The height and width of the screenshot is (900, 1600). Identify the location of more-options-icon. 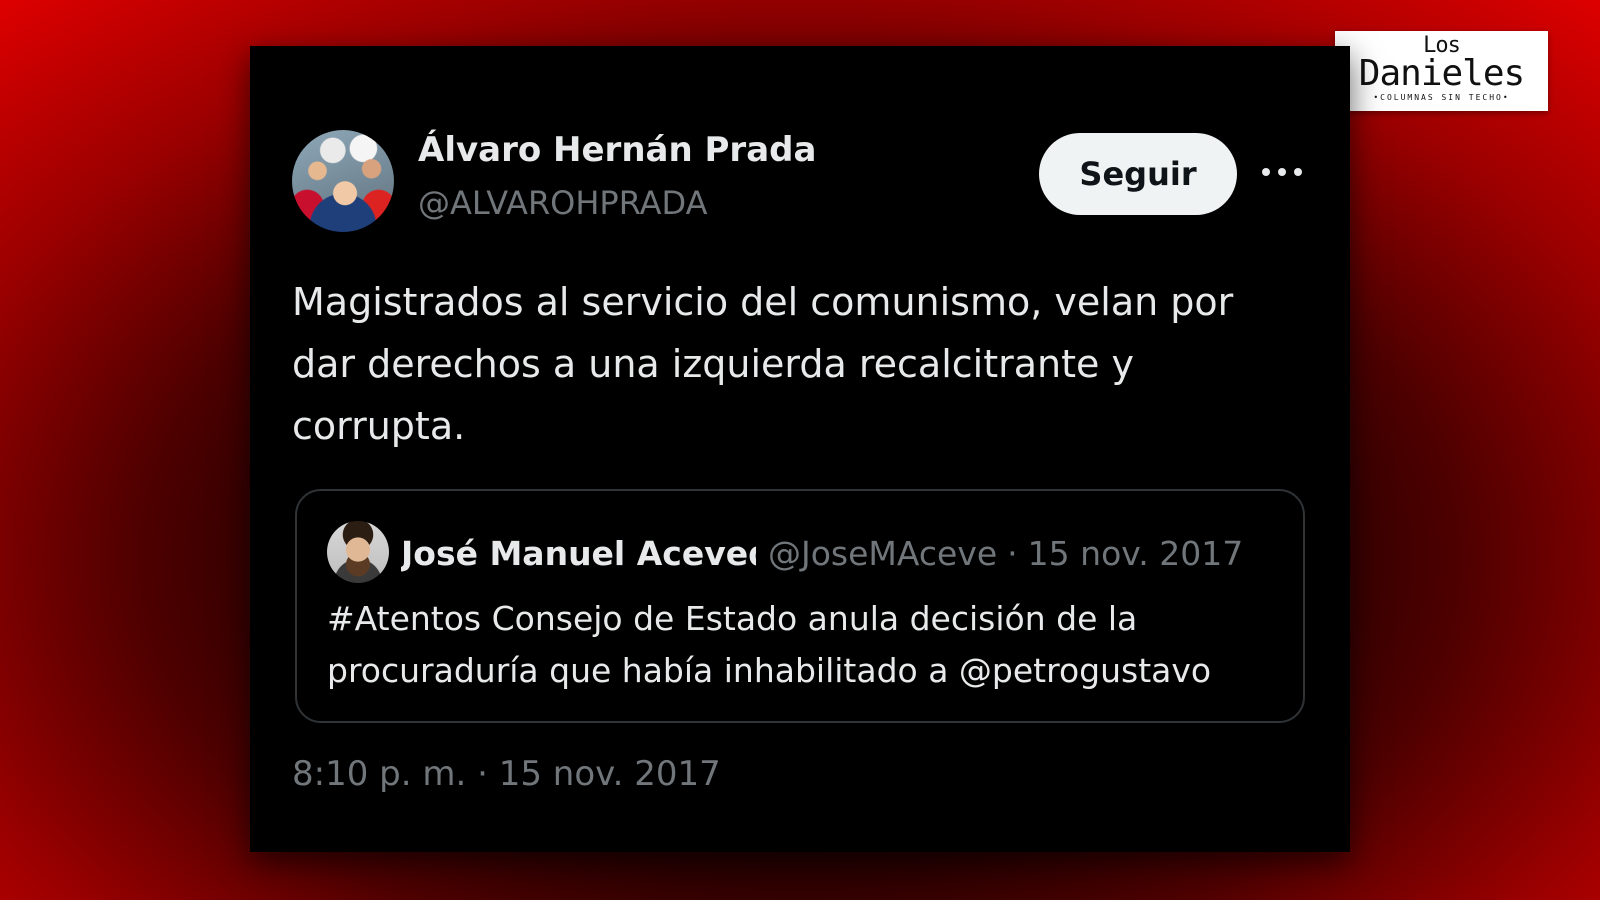
(1282, 172).